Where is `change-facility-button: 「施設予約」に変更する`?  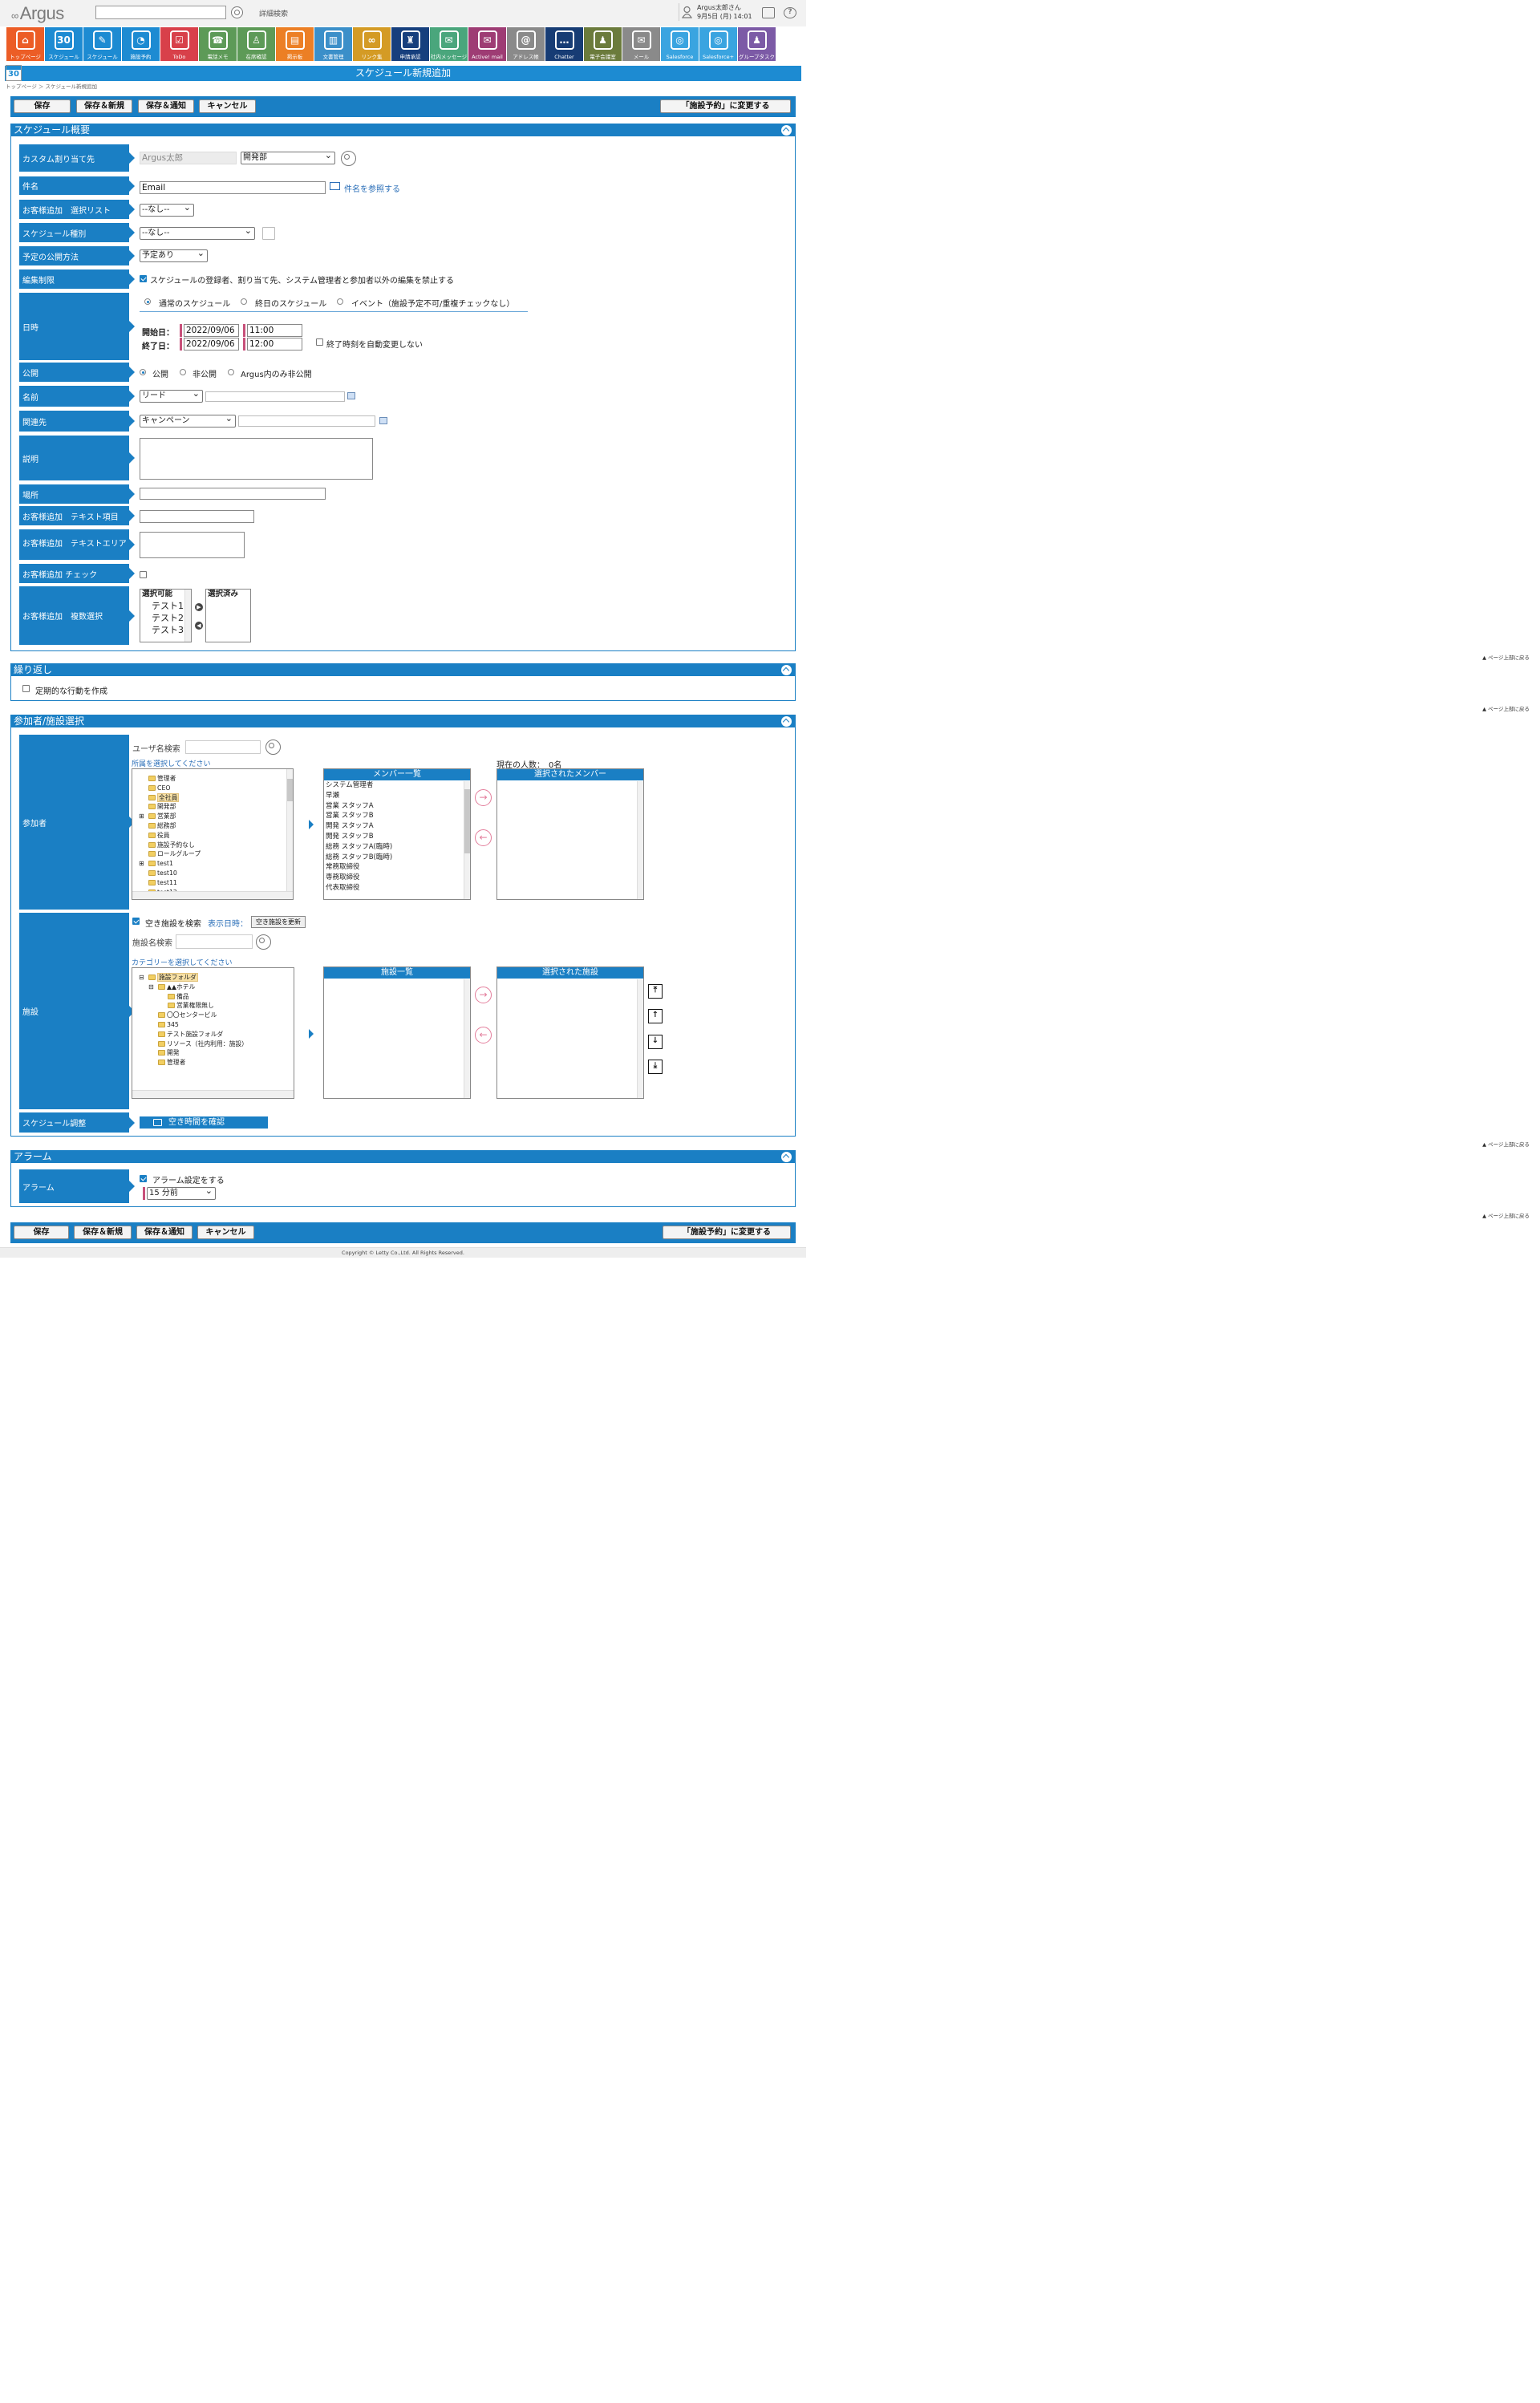 change-facility-button: 「施設予約」に変更する is located at coordinates (725, 106).